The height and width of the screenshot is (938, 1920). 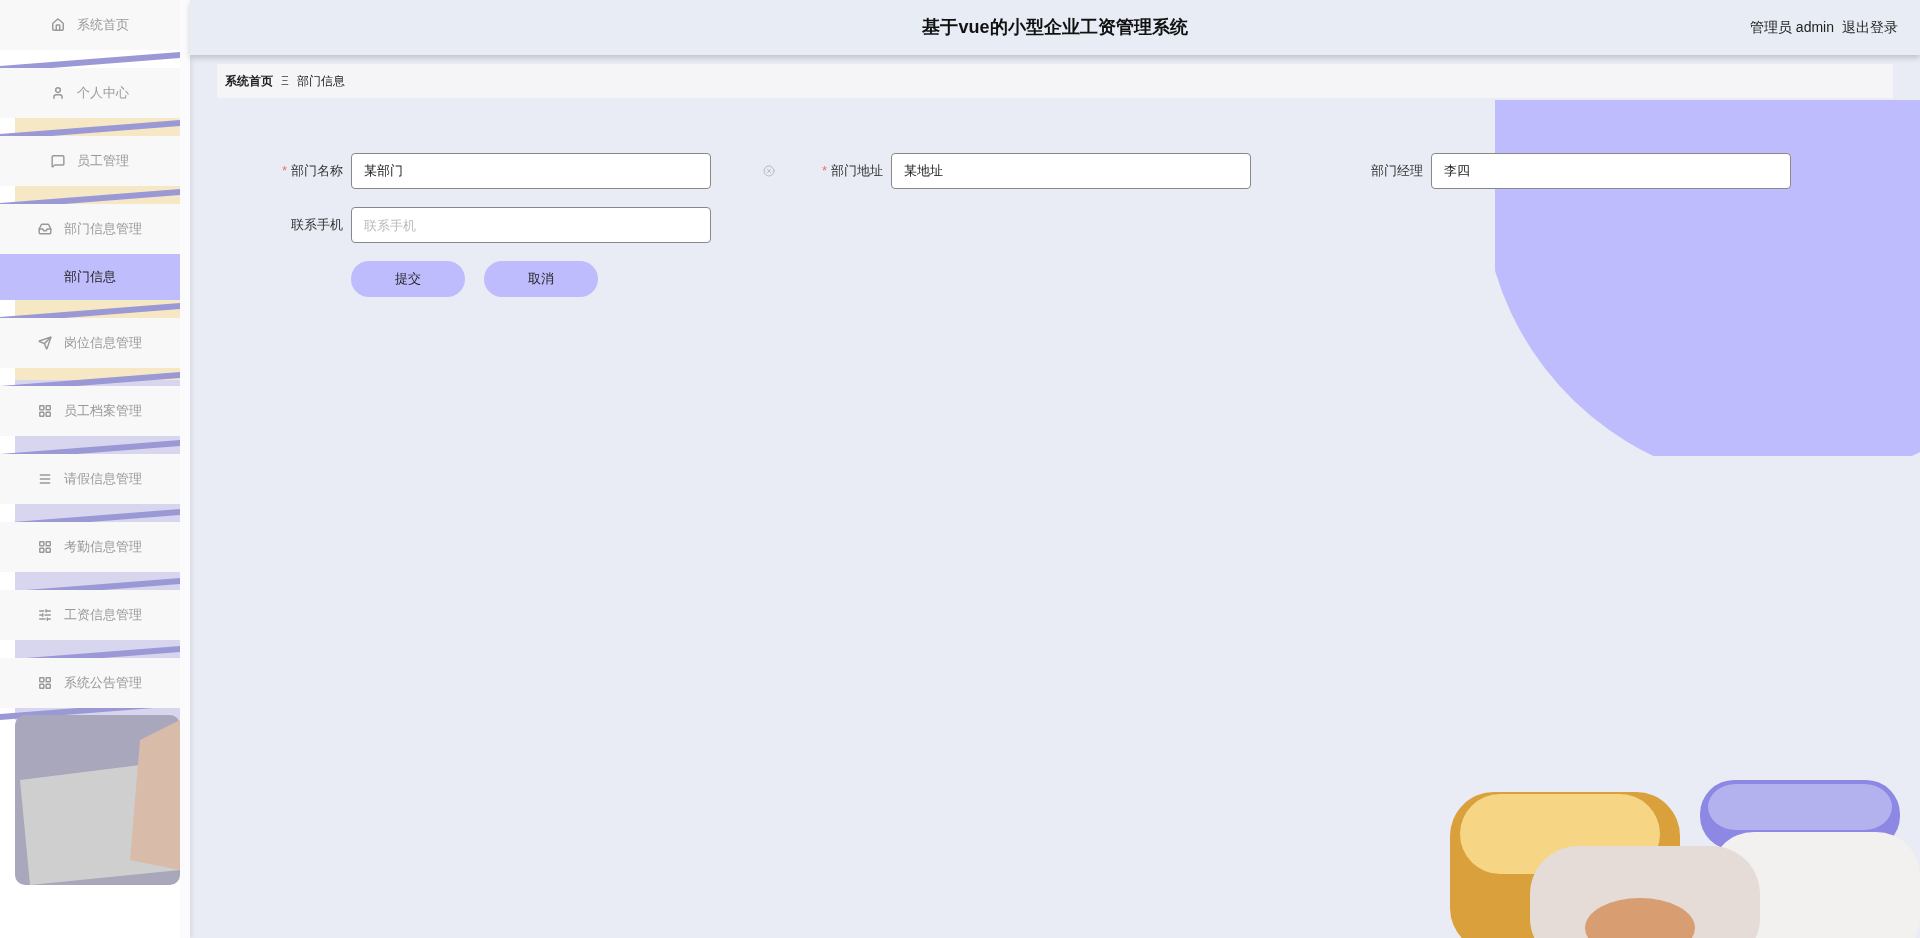 I want to click on submit-button: 提交, so click(x=408, y=279).